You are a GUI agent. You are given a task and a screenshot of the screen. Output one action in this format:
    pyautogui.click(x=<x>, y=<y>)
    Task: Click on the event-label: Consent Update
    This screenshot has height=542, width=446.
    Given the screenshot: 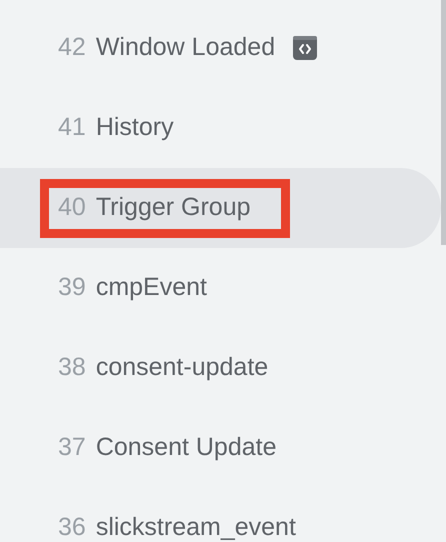 What is the action you would take?
    pyautogui.click(x=186, y=448)
    